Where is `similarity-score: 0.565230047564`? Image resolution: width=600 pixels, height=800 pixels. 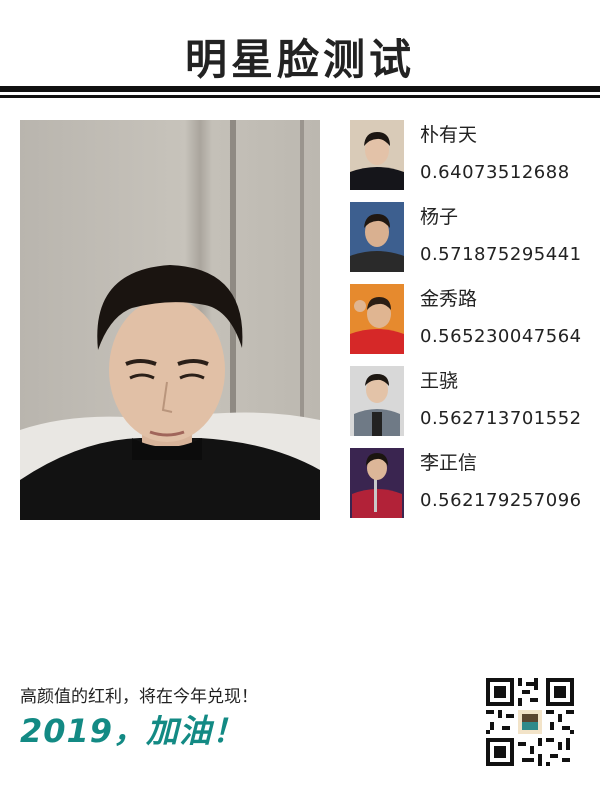 similarity-score: 0.565230047564 is located at coordinates (501, 336).